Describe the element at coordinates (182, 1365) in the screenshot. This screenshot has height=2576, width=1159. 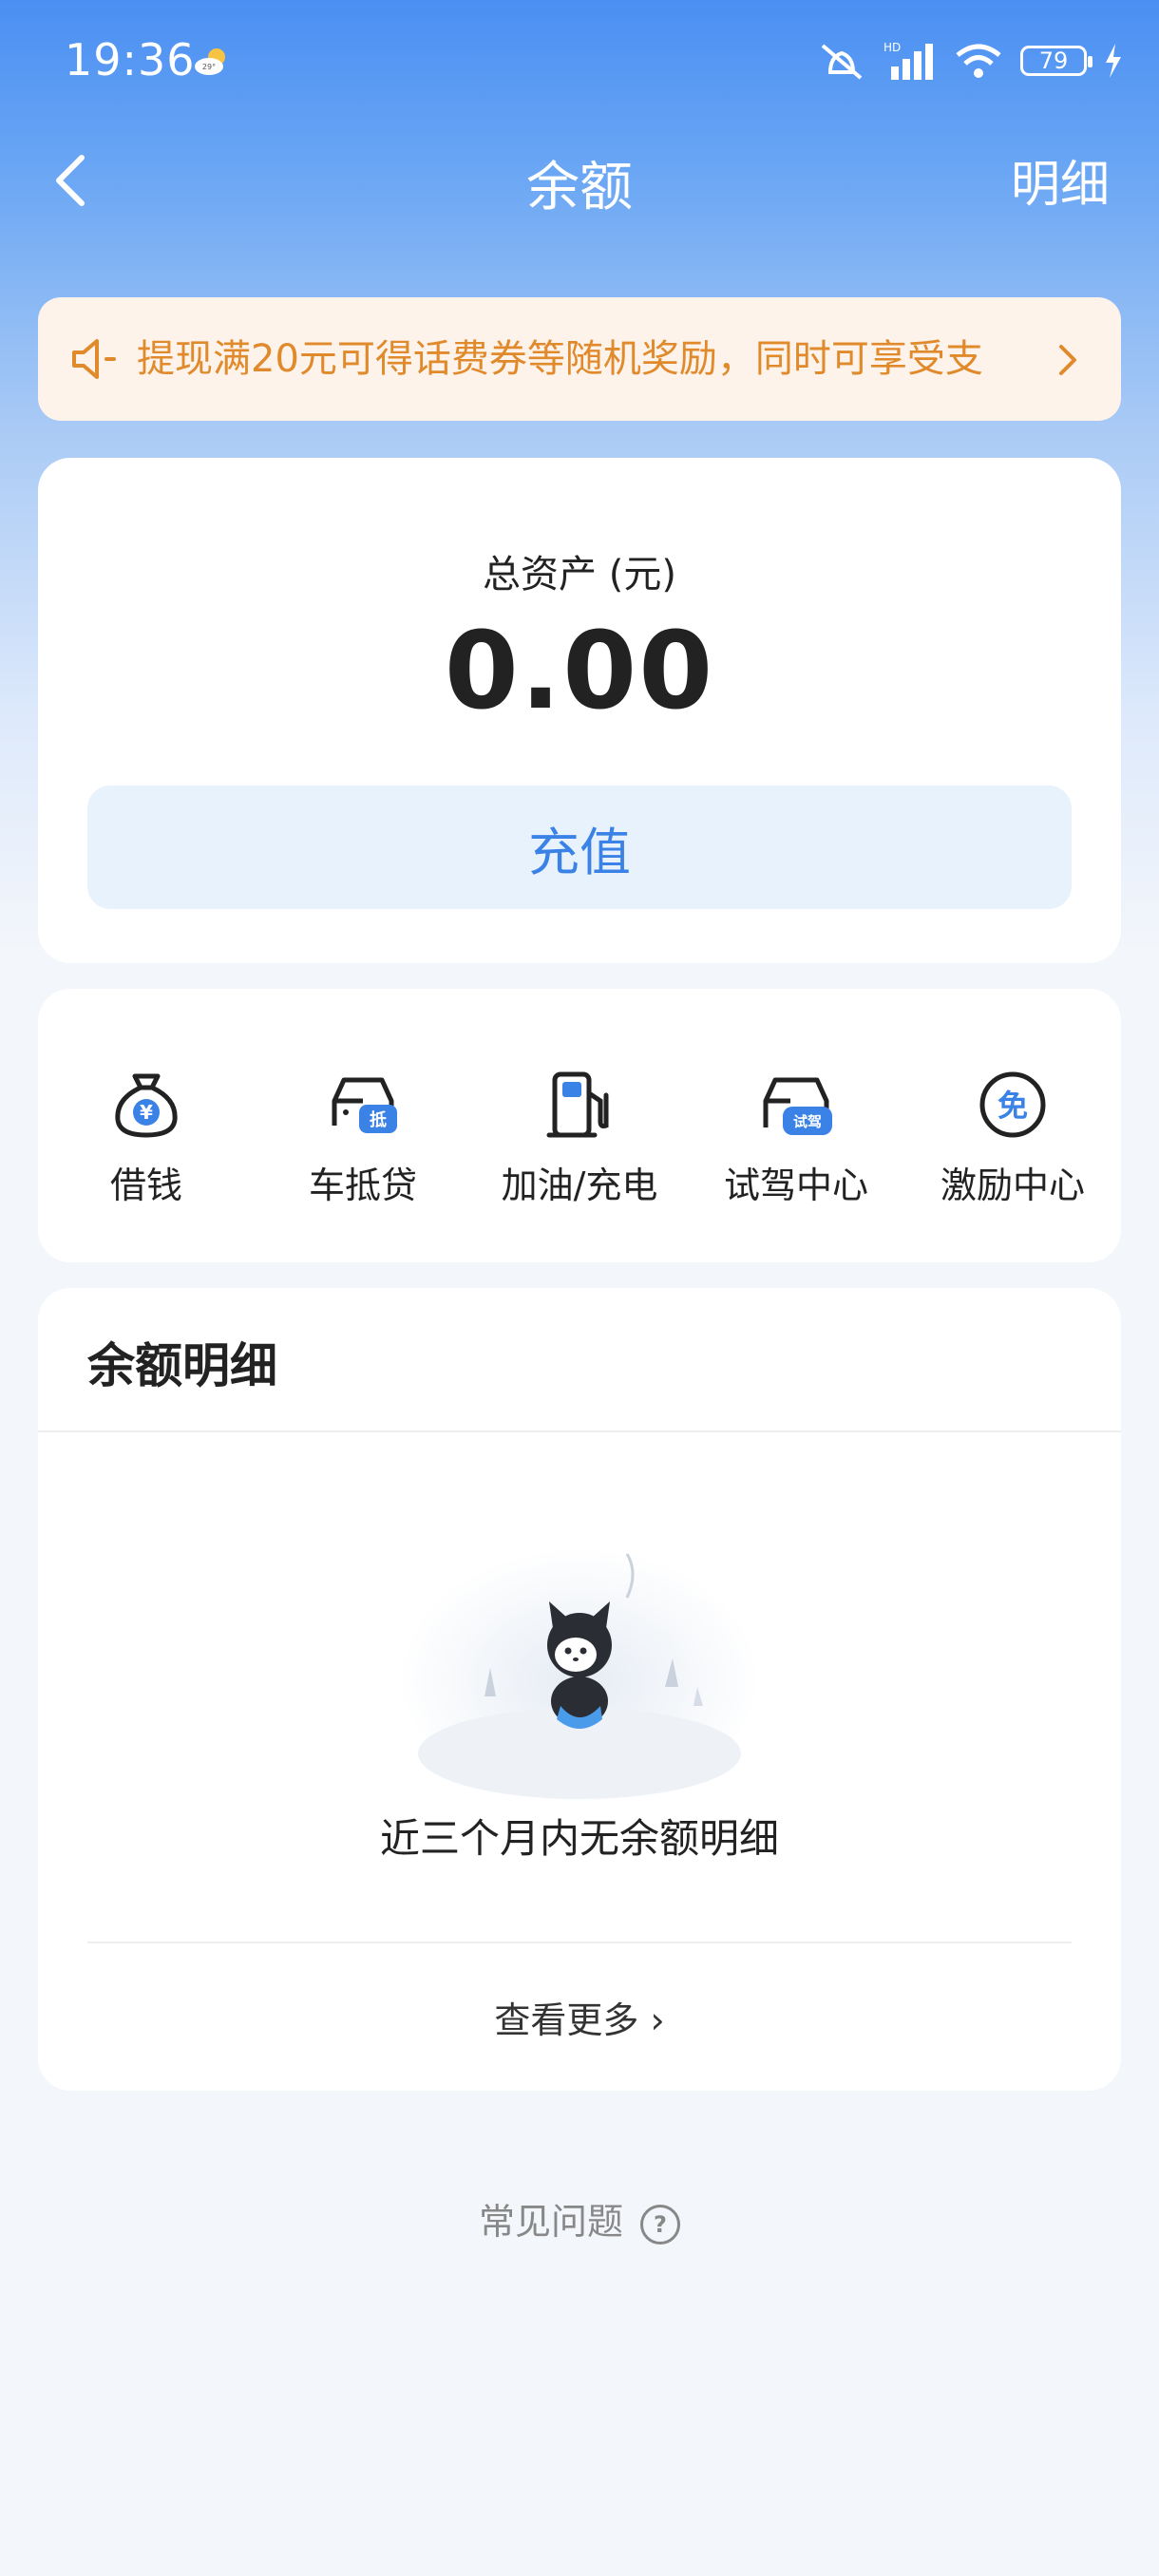
I see `detail-section-title: 余额明细` at that location.